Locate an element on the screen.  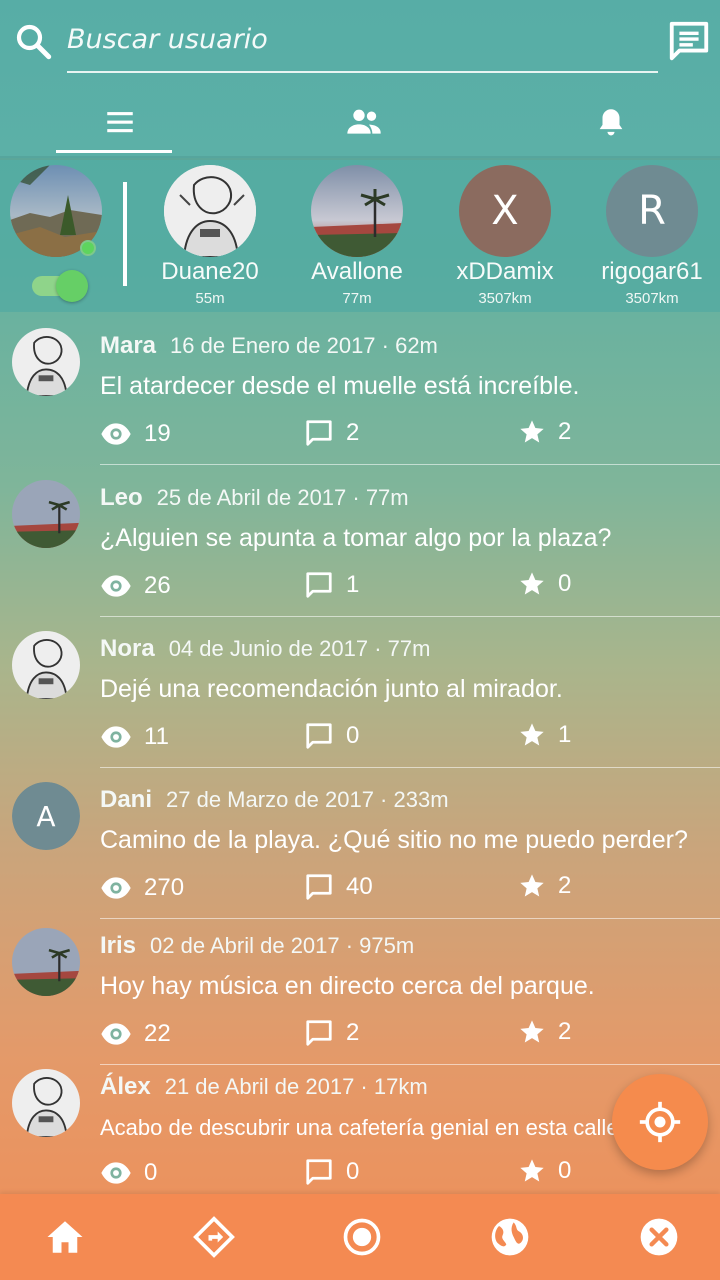
globe-icon is located at coordinates (510, 1237).